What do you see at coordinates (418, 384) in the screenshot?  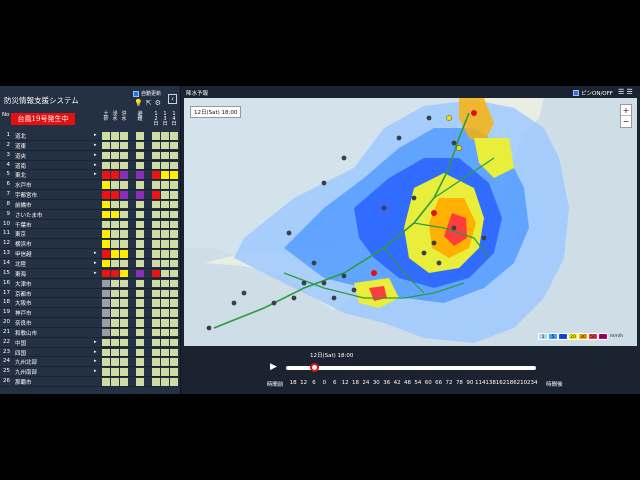 I see `timeline-tick: 54` at bounding box center [418, 384].